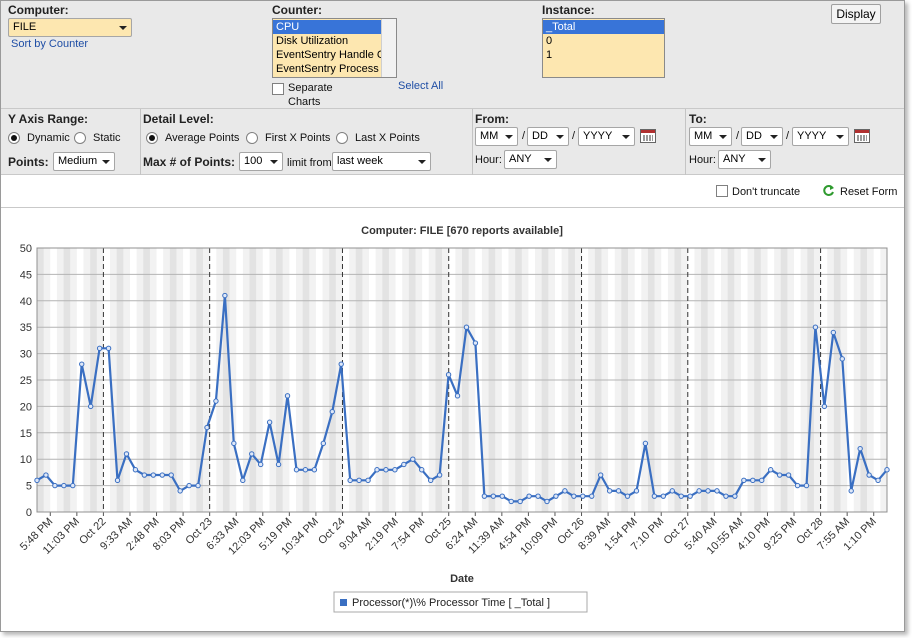 The width and height of the screenshot is (912, 638). I want to click on to-hour-select: ANY, so click(744, 159).